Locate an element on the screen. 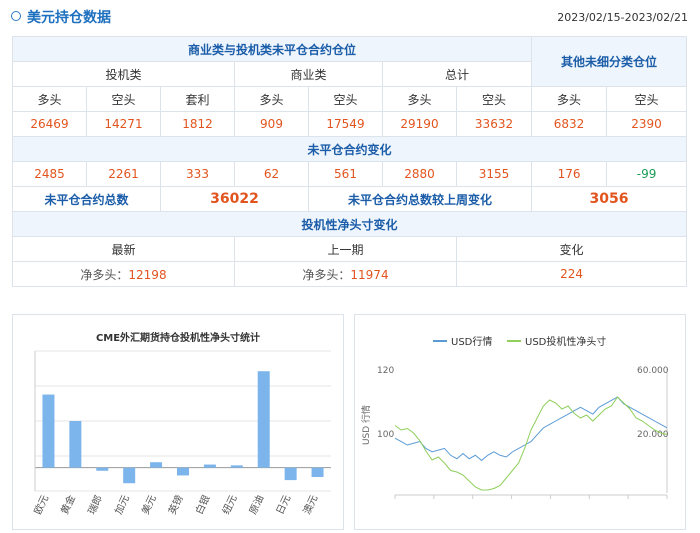  tick-label: 黄金 is located at coordinates (68, 505).